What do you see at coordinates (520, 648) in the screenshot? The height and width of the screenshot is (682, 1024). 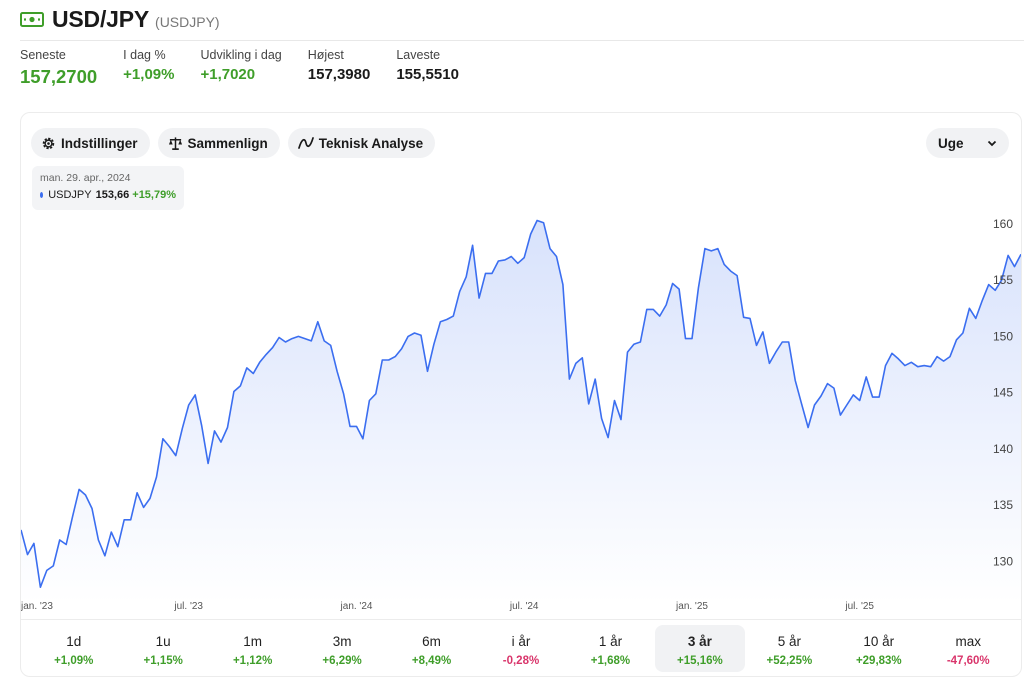 I see `period-button: i år -0,28%` at bounding box center [520, 648].